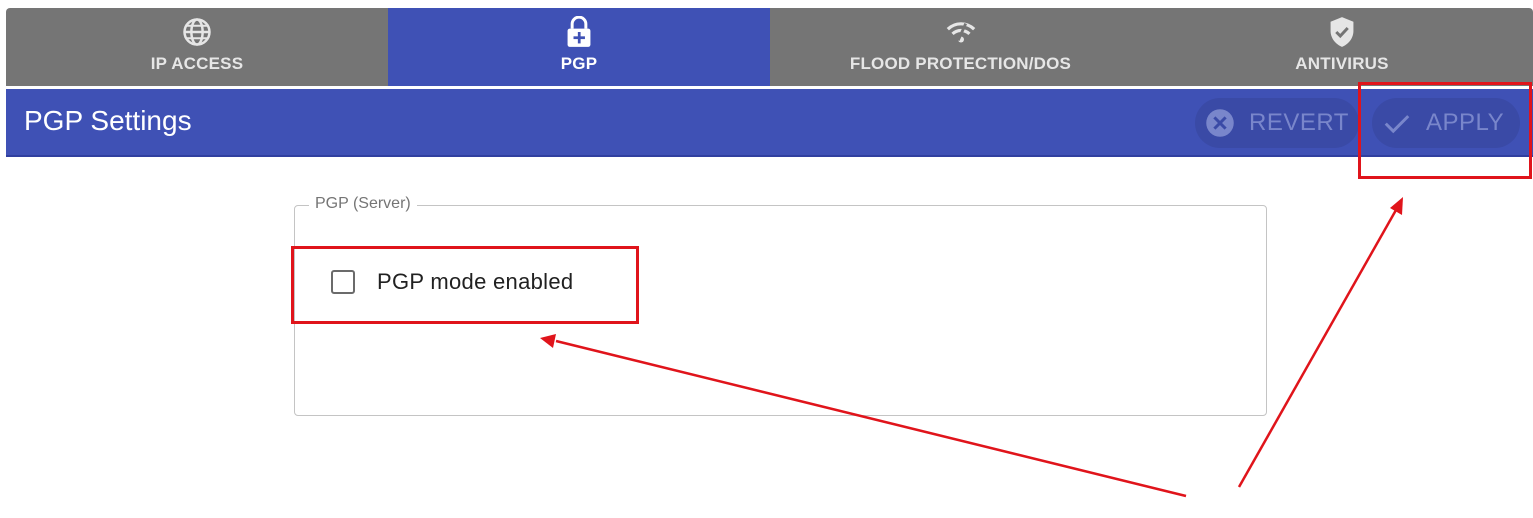  I want to click on page-title: PGP Settings, so click(108, 120).